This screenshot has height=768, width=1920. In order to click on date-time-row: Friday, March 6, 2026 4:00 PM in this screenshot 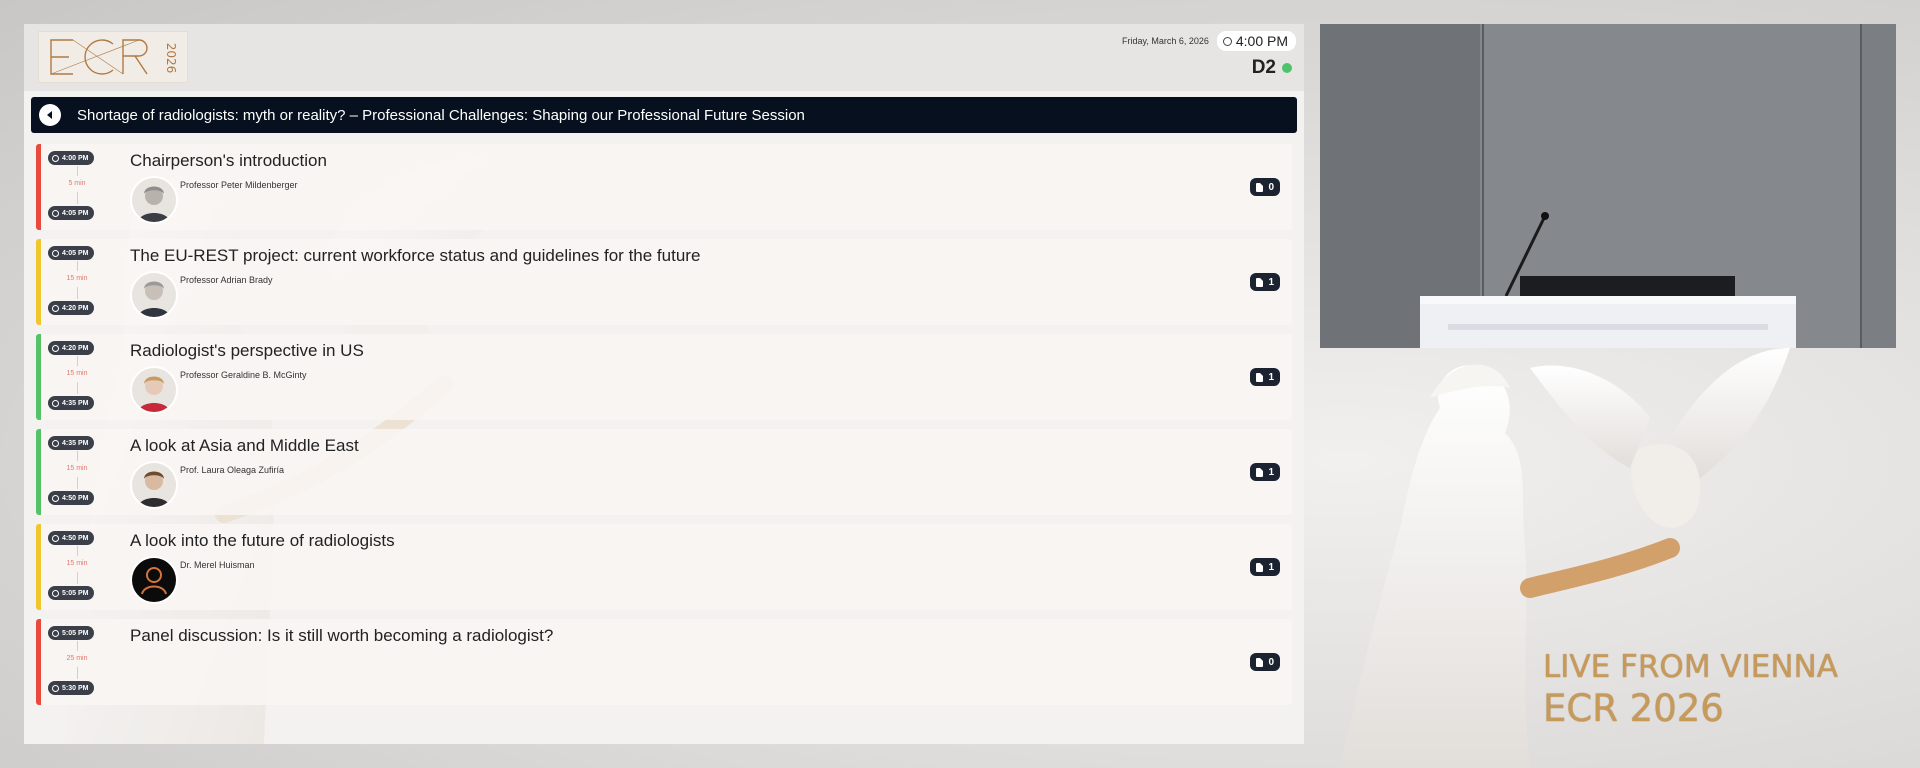, I will do `click(1209, 41)`.